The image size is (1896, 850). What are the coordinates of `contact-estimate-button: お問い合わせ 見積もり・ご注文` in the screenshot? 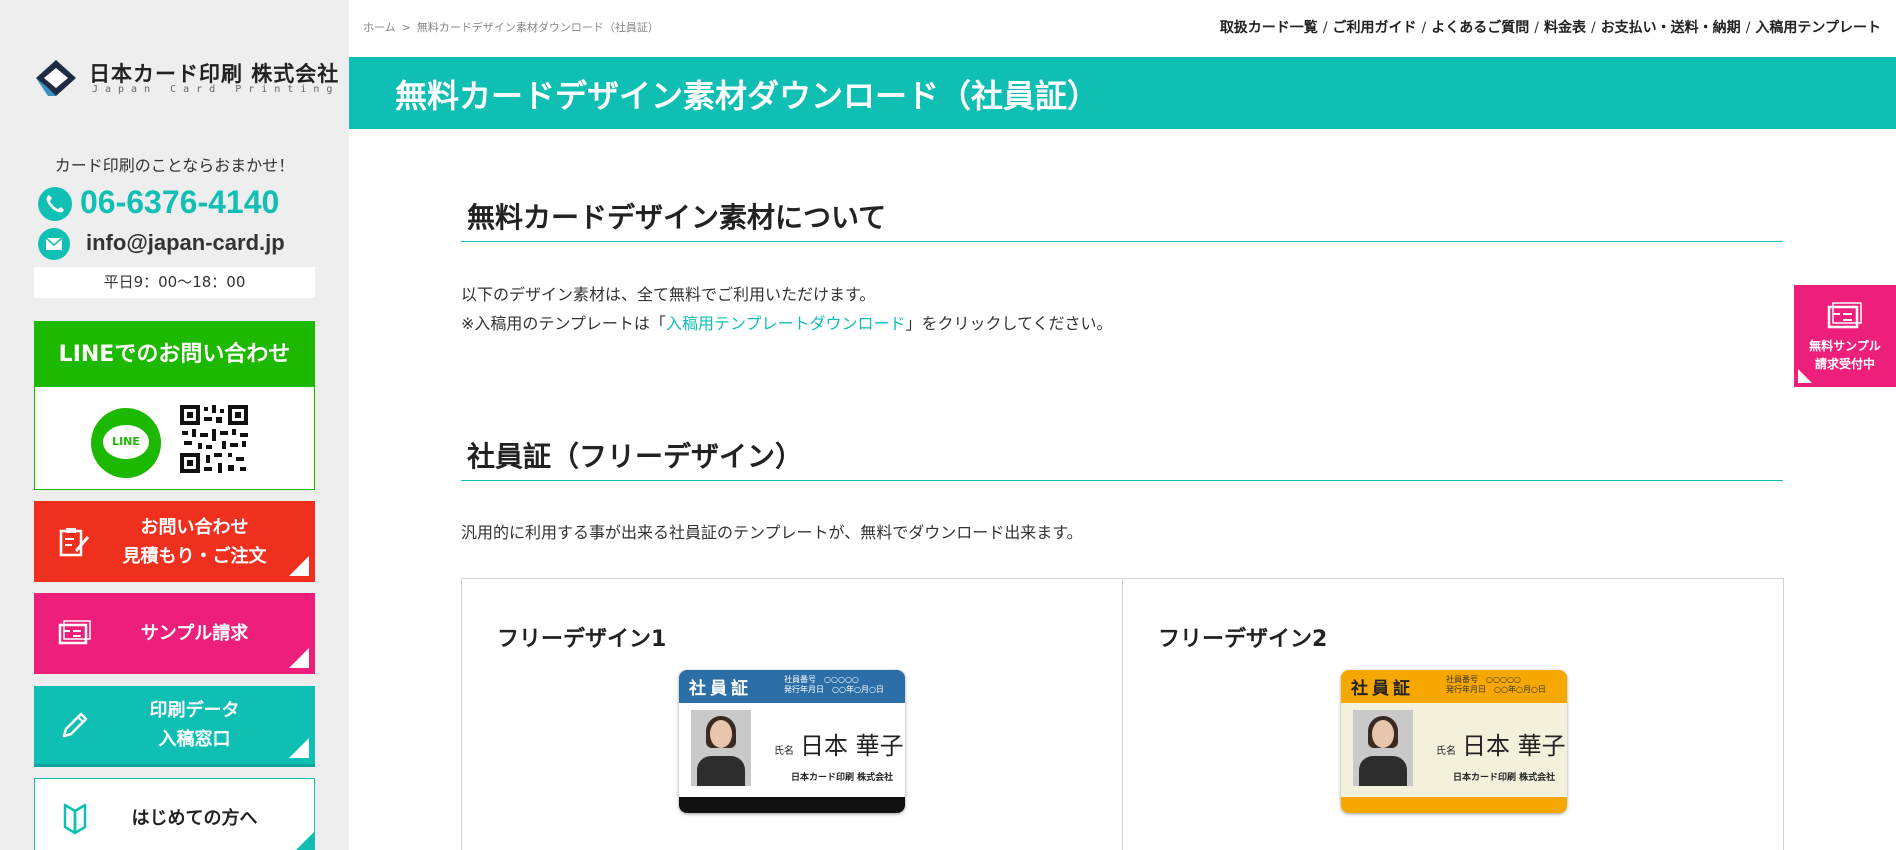 It's located at (174, 541).